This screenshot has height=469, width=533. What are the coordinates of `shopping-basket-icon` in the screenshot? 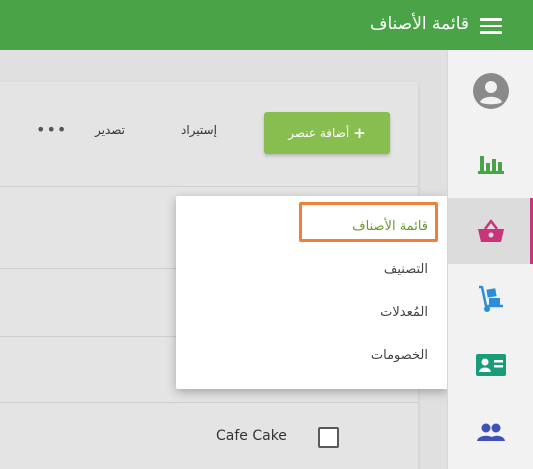 It's located at (491, 230).